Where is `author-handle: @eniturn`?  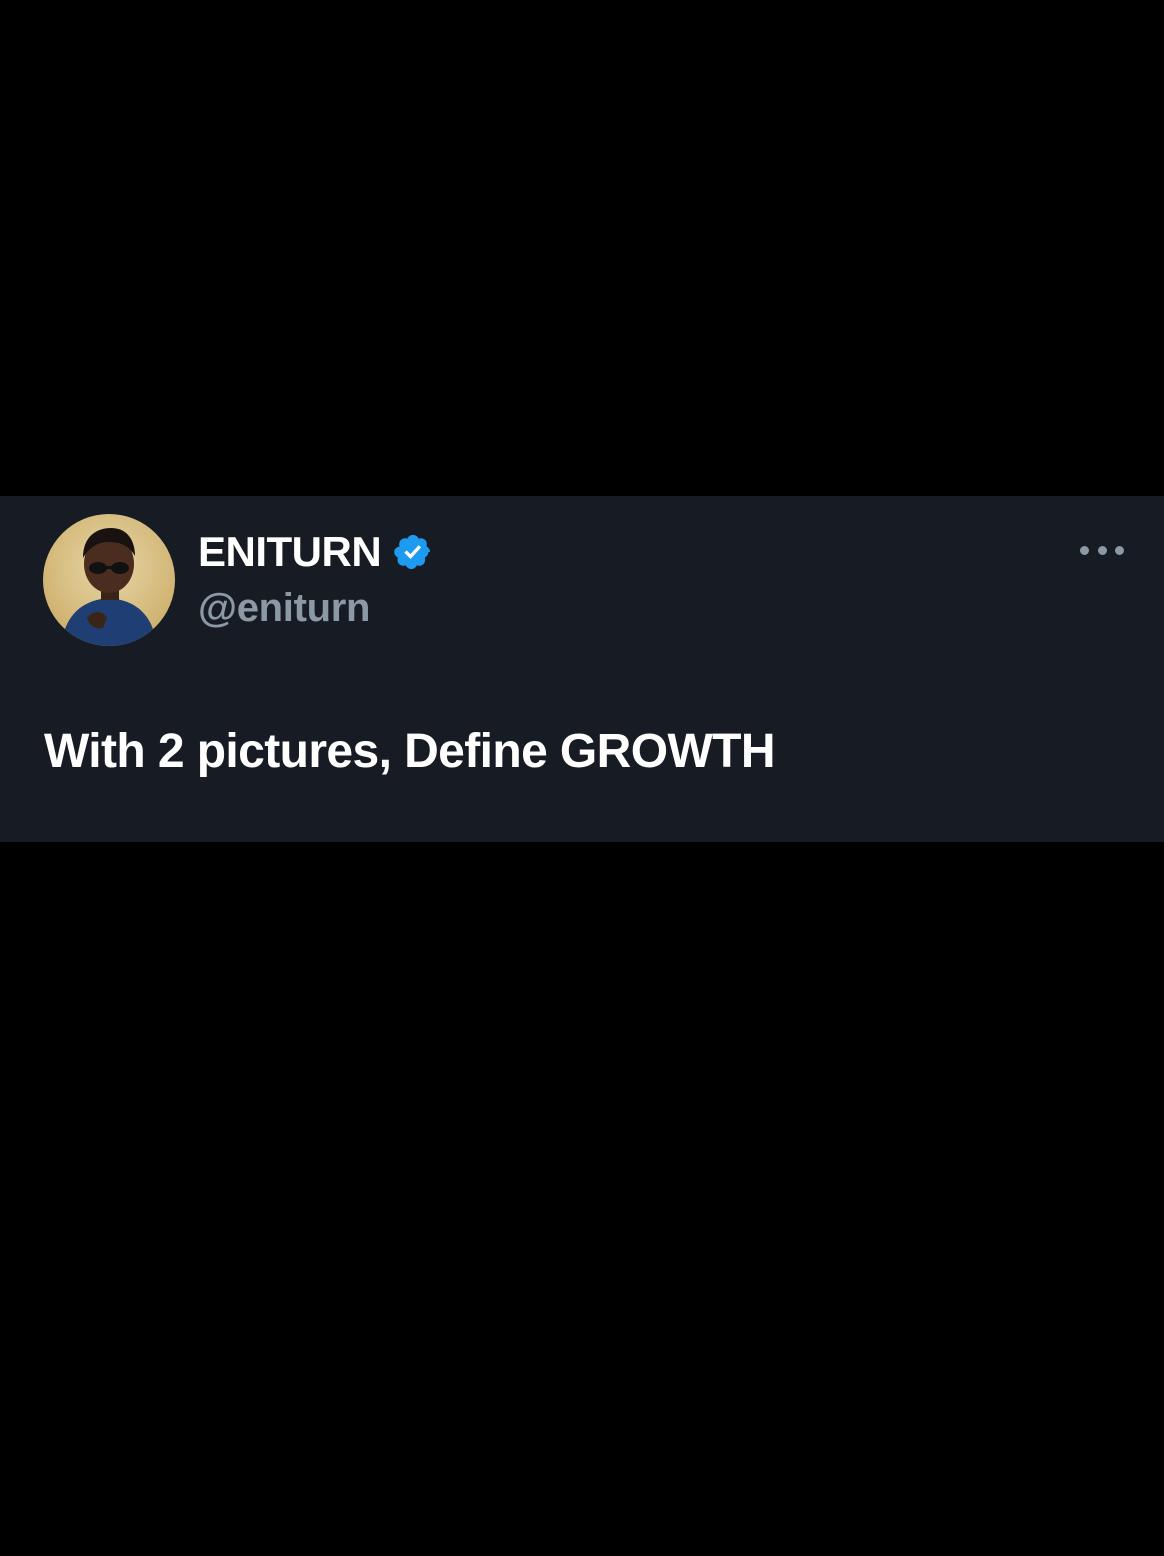
author-handle: @eniturn is located at coordinates (284, 608).